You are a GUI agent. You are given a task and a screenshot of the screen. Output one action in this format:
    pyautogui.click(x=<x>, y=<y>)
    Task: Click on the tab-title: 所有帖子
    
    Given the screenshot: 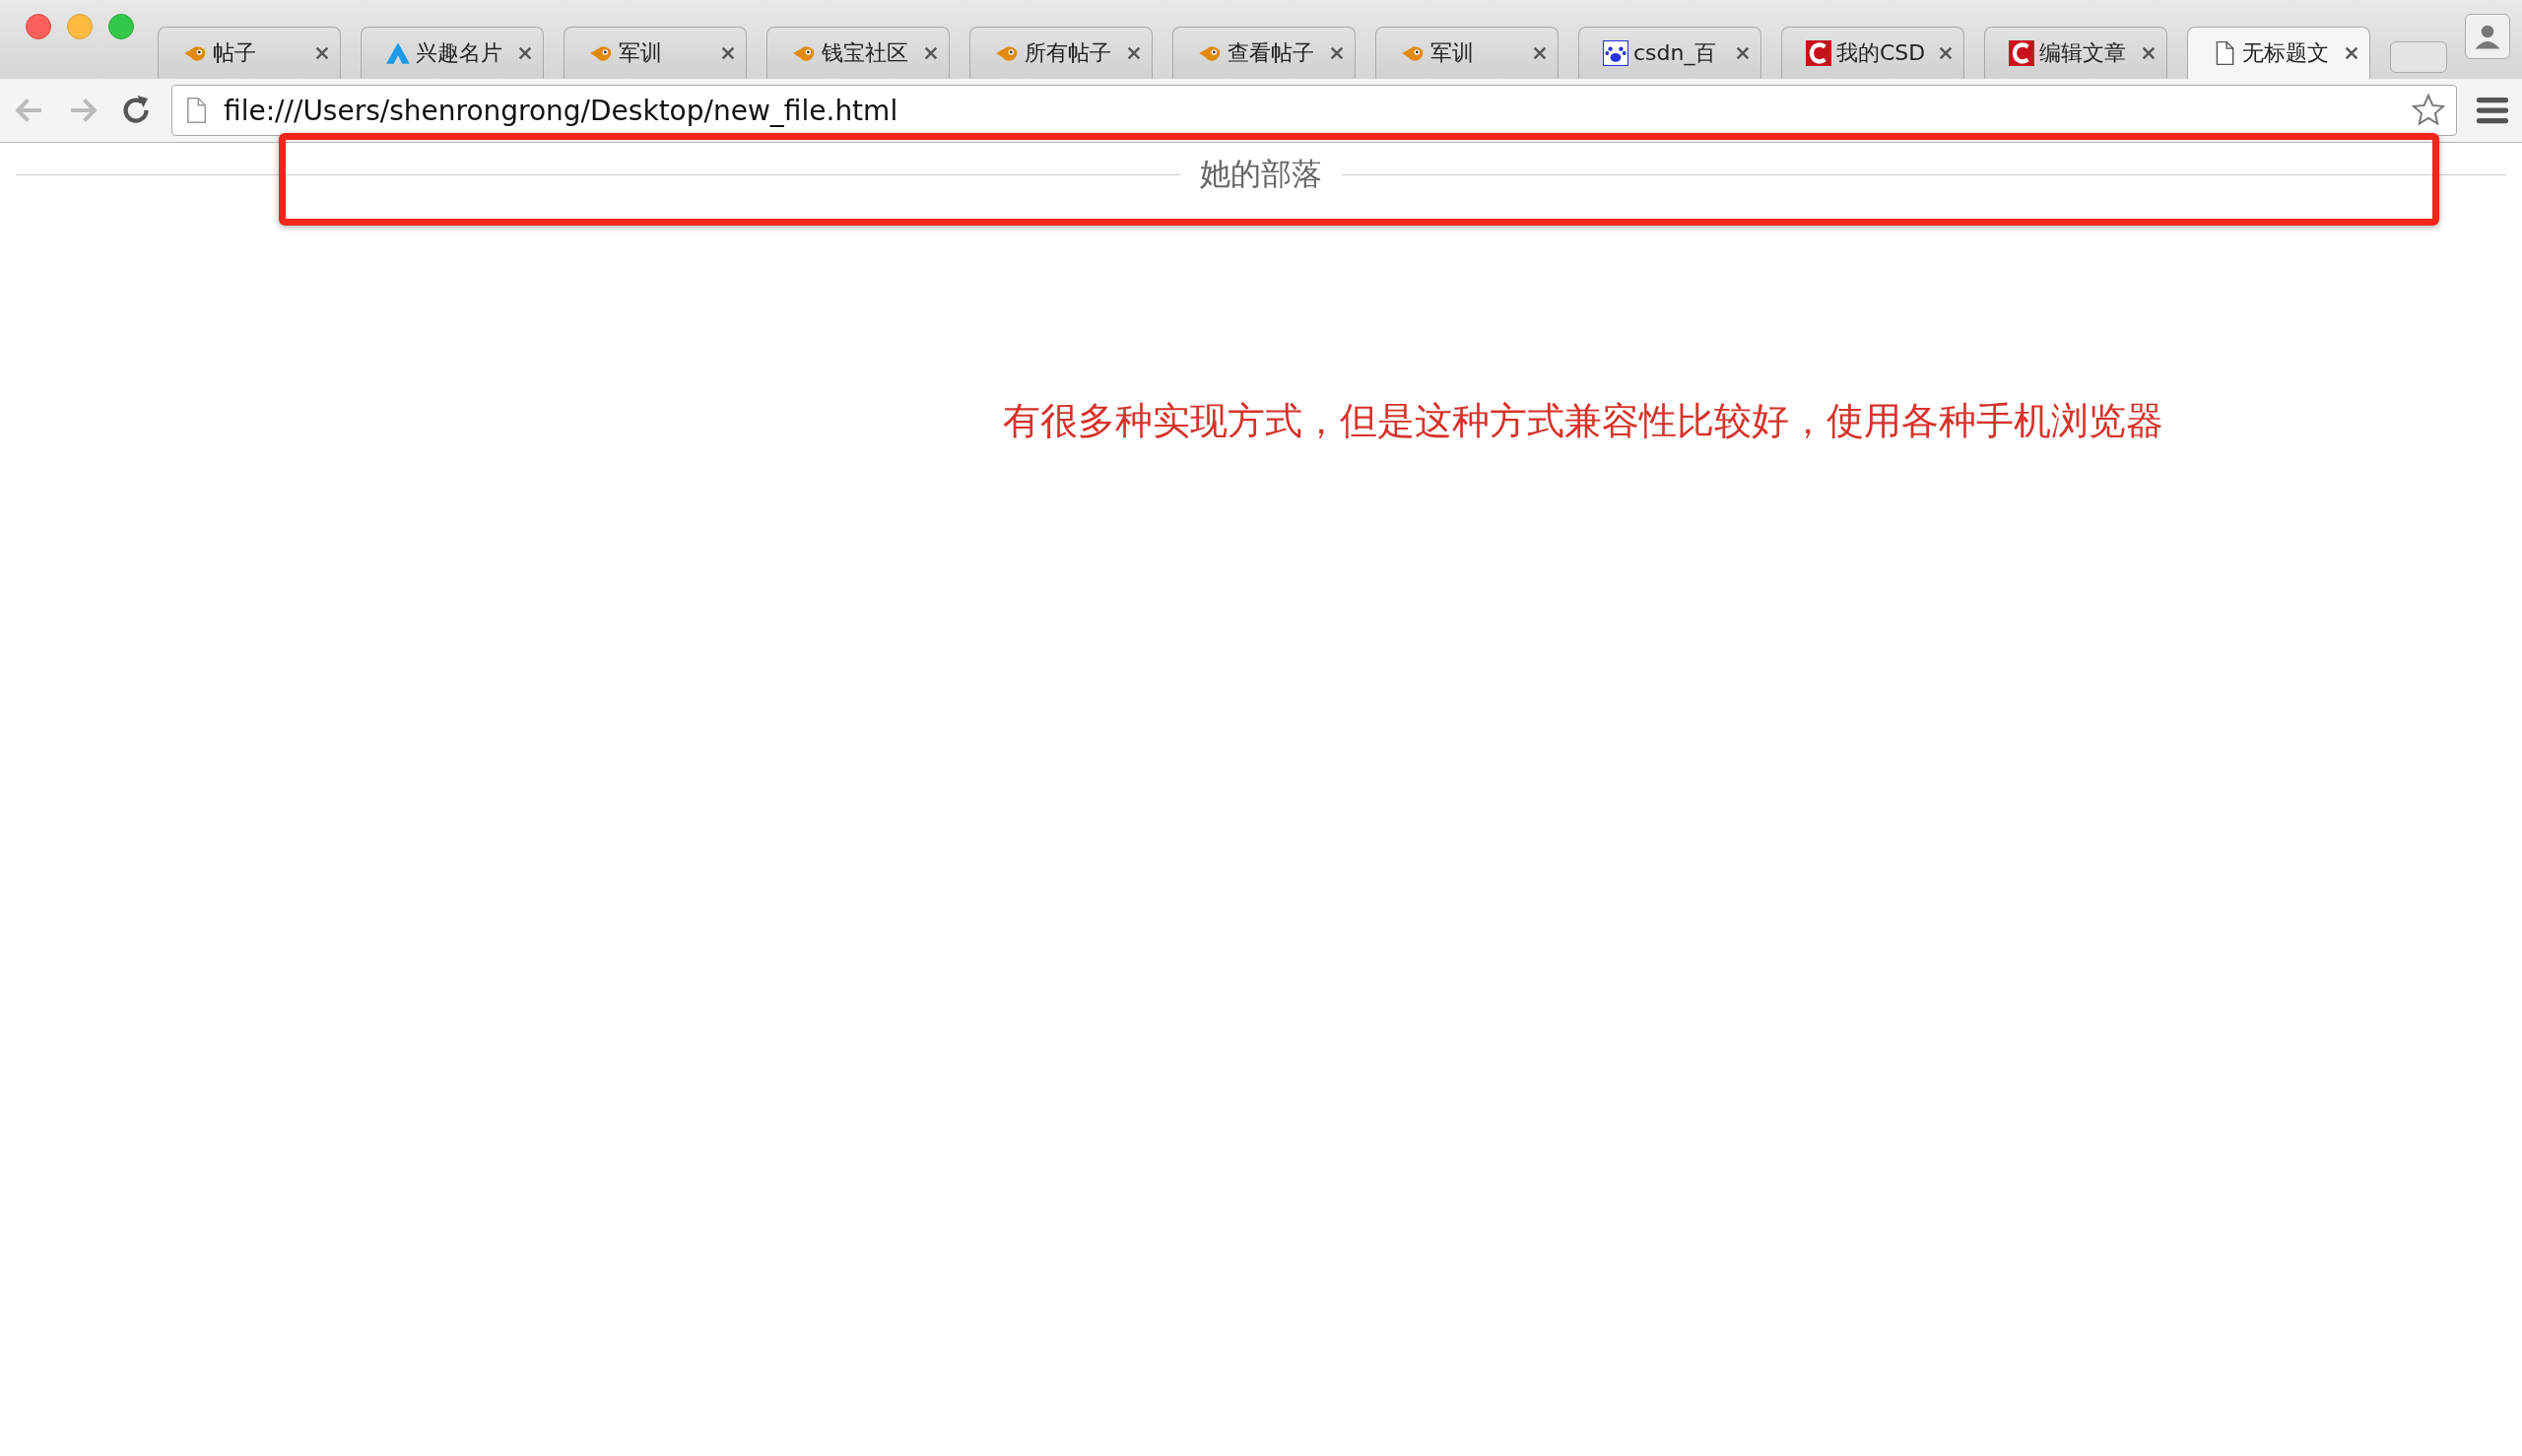 What is the action you would take?
    pyautogui.click(x=1068, y=53)
    